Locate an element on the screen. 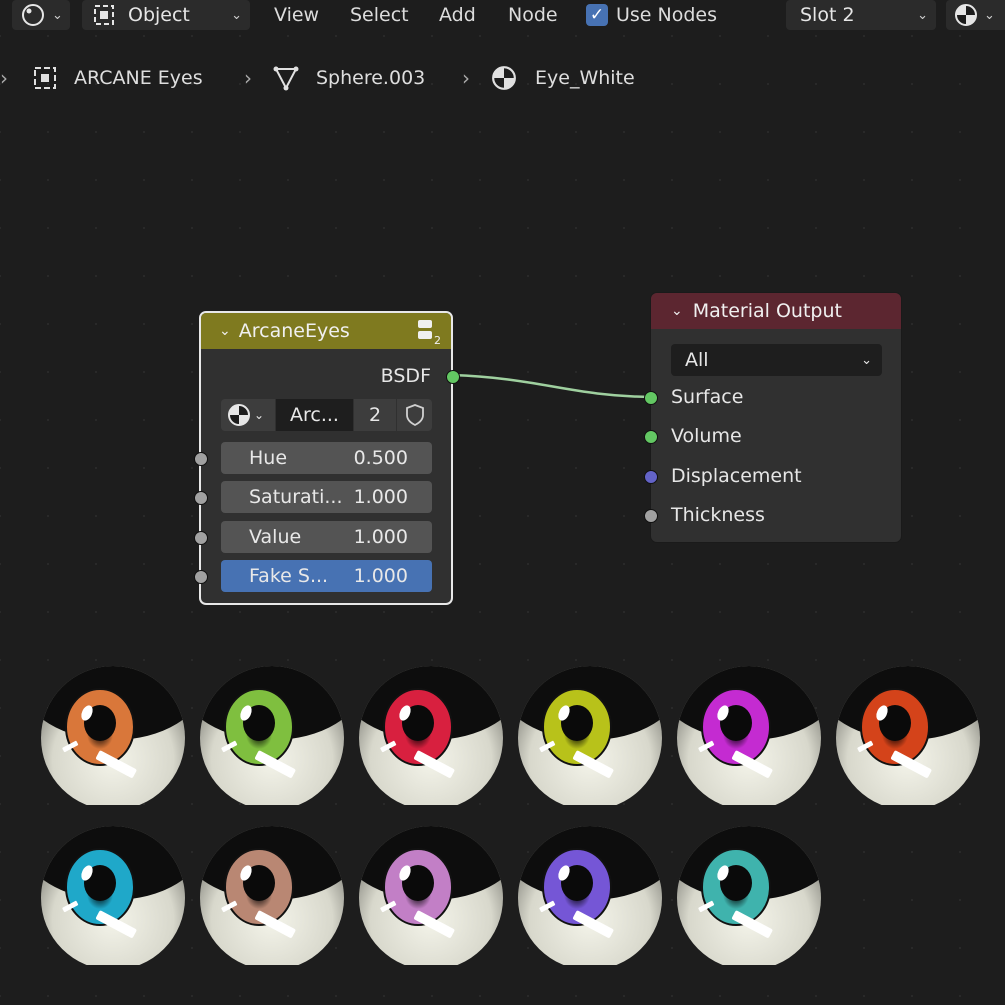  breadcrumb-material-label: Eye_White is located at coordinates (585, 78).